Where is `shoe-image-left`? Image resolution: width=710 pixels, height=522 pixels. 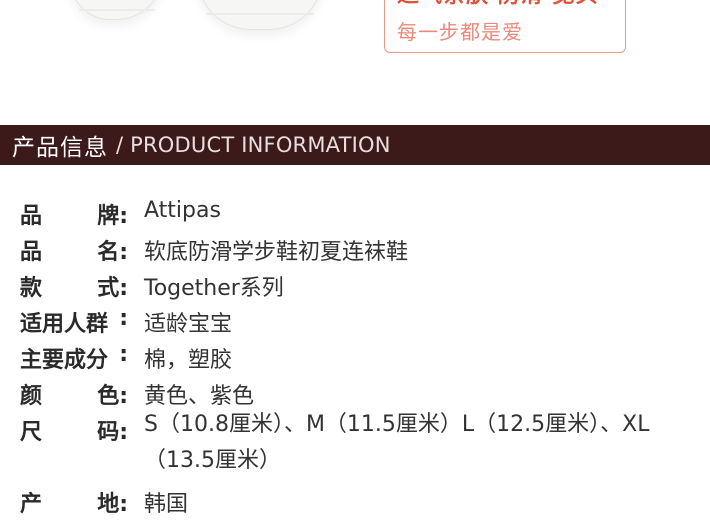
shoe-image-left is located at coordinates (117, 10).